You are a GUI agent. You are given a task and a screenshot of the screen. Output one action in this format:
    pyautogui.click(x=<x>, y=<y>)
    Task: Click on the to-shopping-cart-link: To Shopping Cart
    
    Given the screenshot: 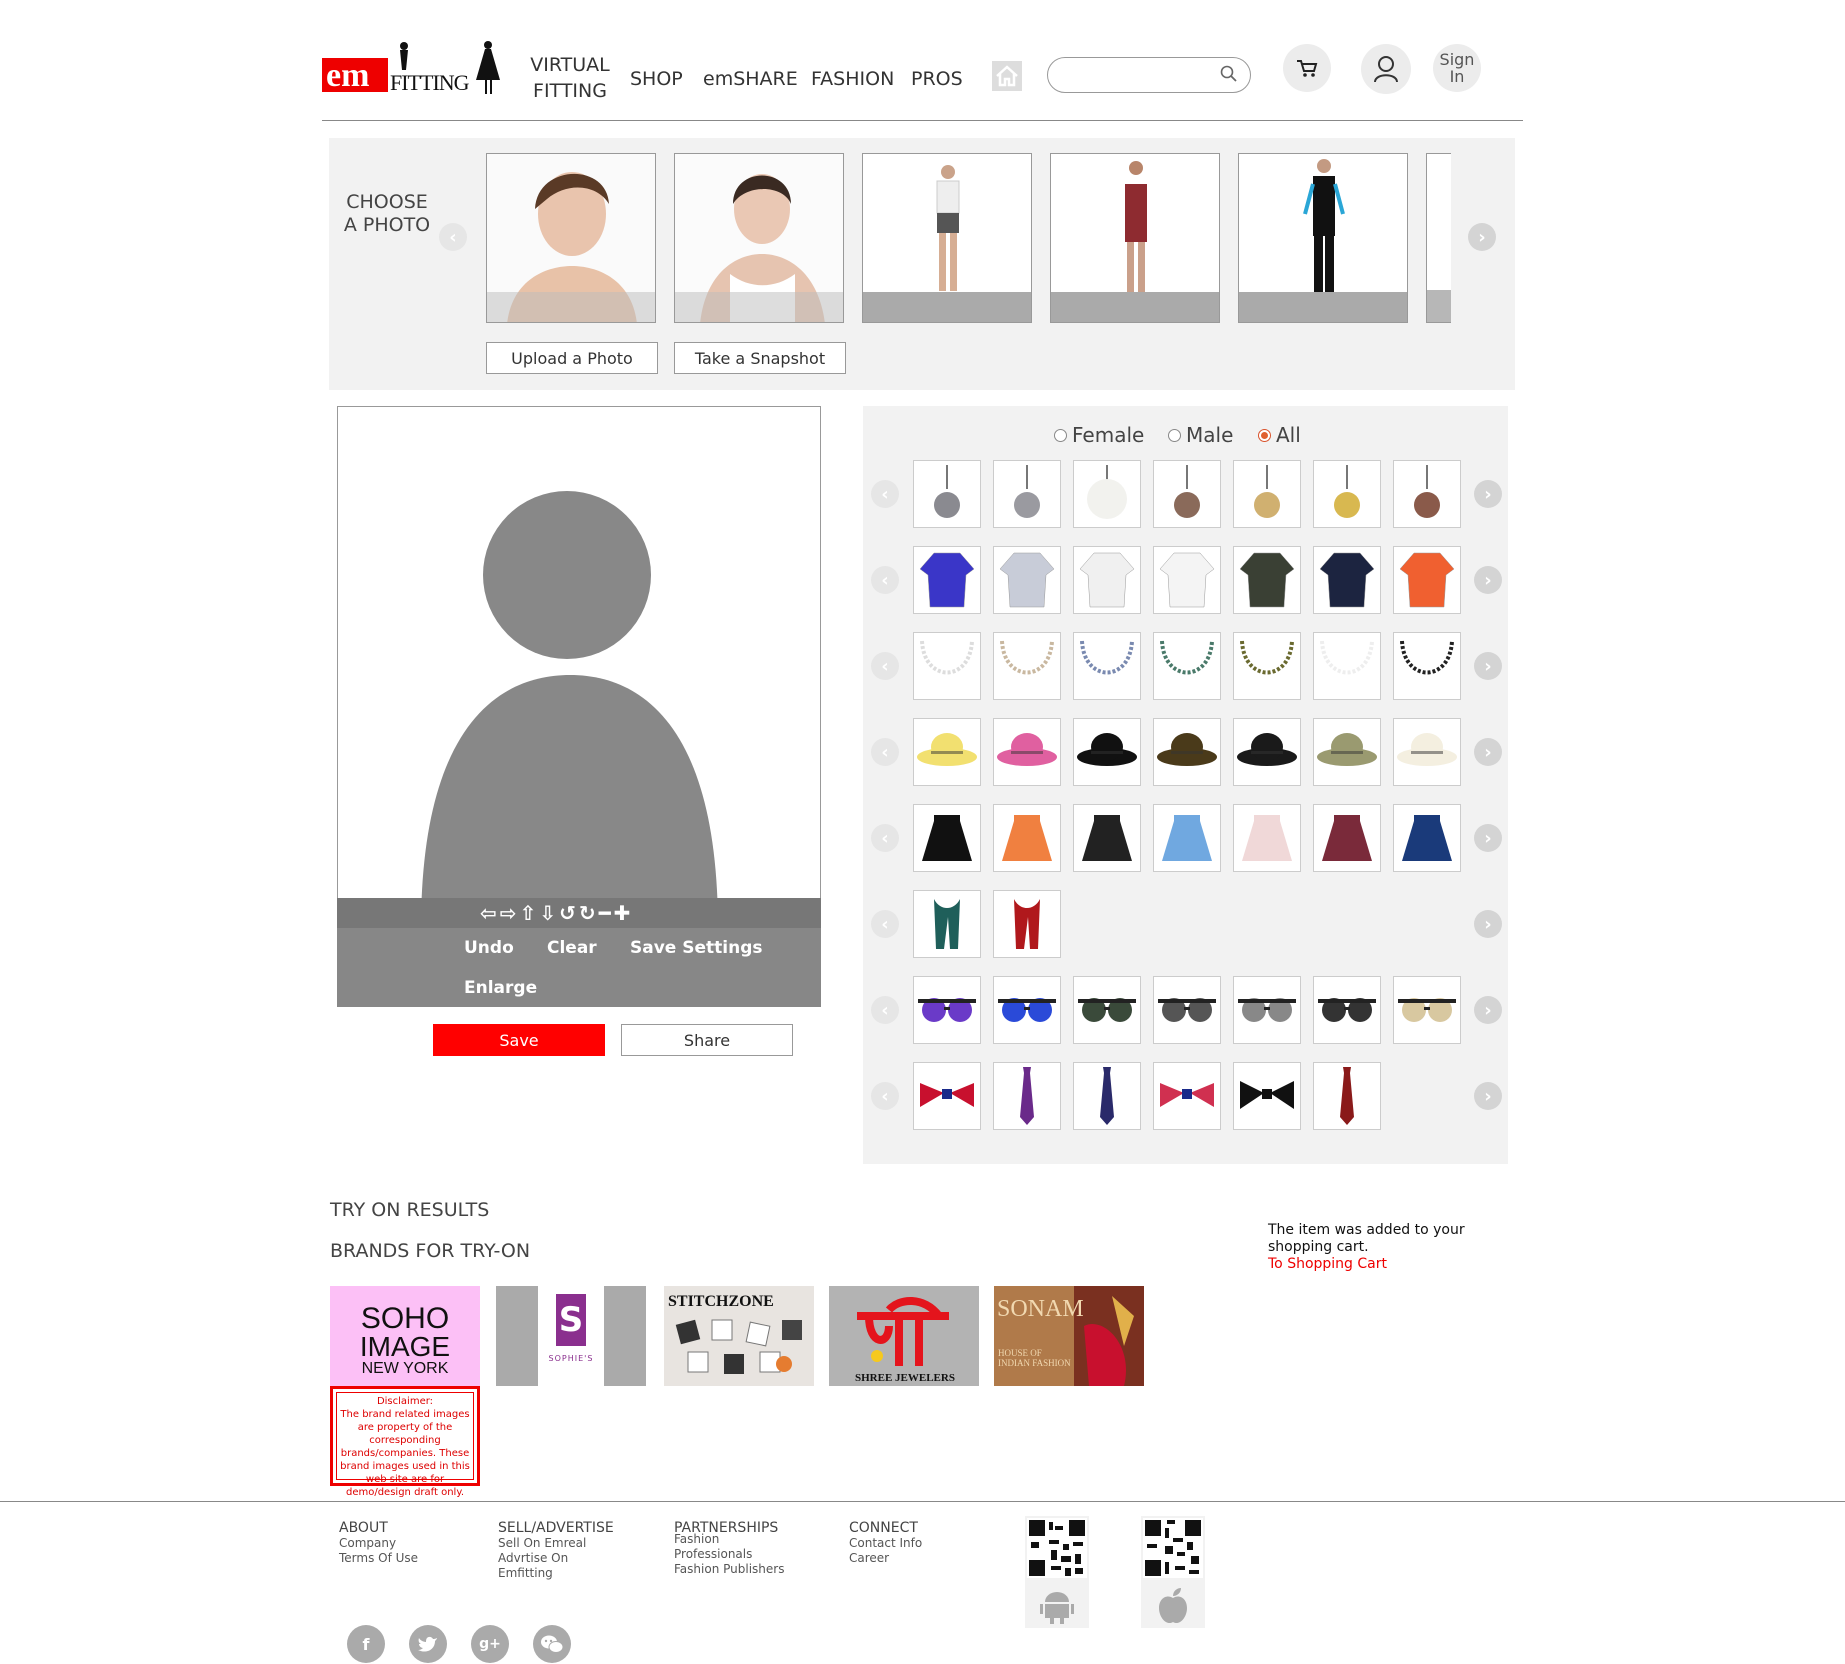 What is the action you would take?
    pyautogui.click(x=1327, y=1264)
    